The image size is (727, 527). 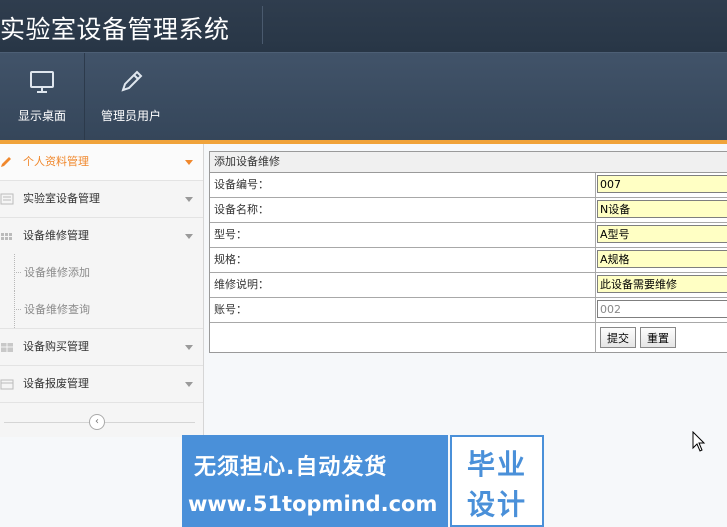 What do you see at coordinates (42, 96) in the screenshot?
I see `show-desktop-button: 显示桌面` at bounding box center [42, 96].